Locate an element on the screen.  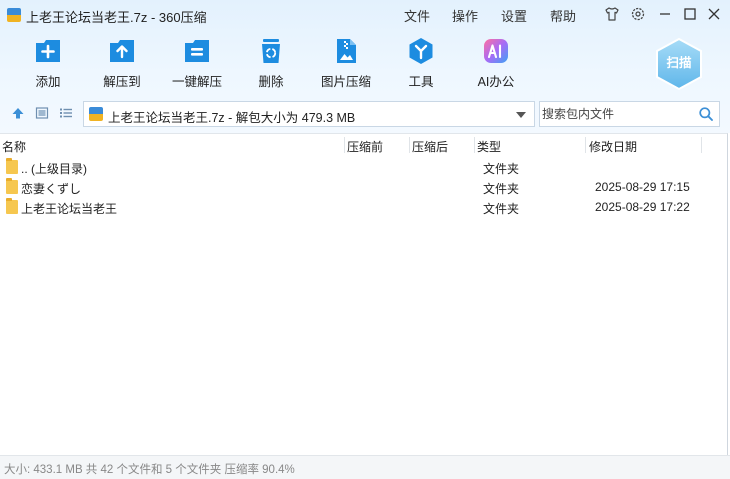
ai-office-label: AI办公 is located at coordinates (496, 82).